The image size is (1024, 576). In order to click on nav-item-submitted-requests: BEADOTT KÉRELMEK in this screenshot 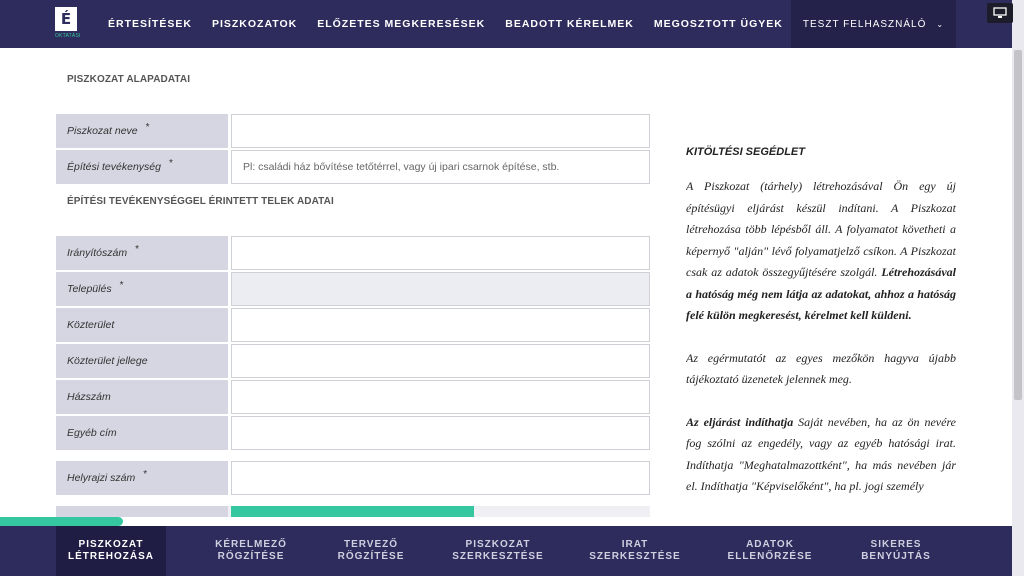, I will do `click(569, 24)`.